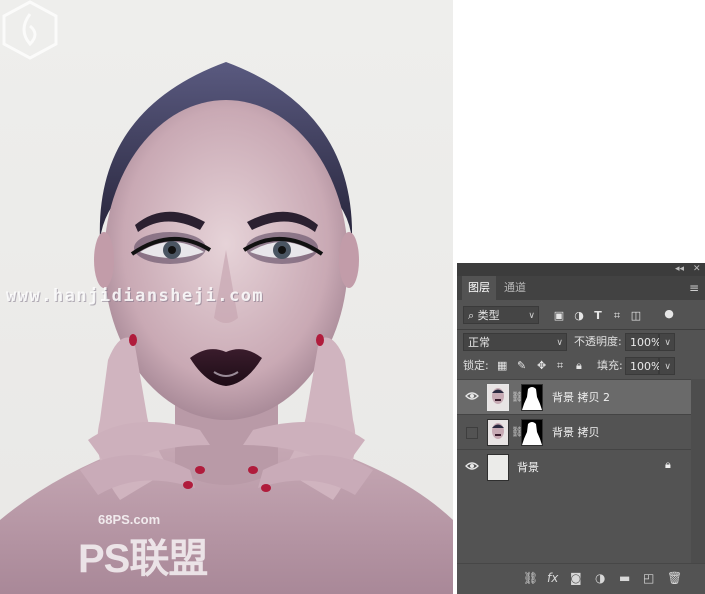 This screenshot has width=705, height=594. Describe the element at coordinates (502, 366) in the screenshot. I see `lock-transparent-icon: ▦` at that location.